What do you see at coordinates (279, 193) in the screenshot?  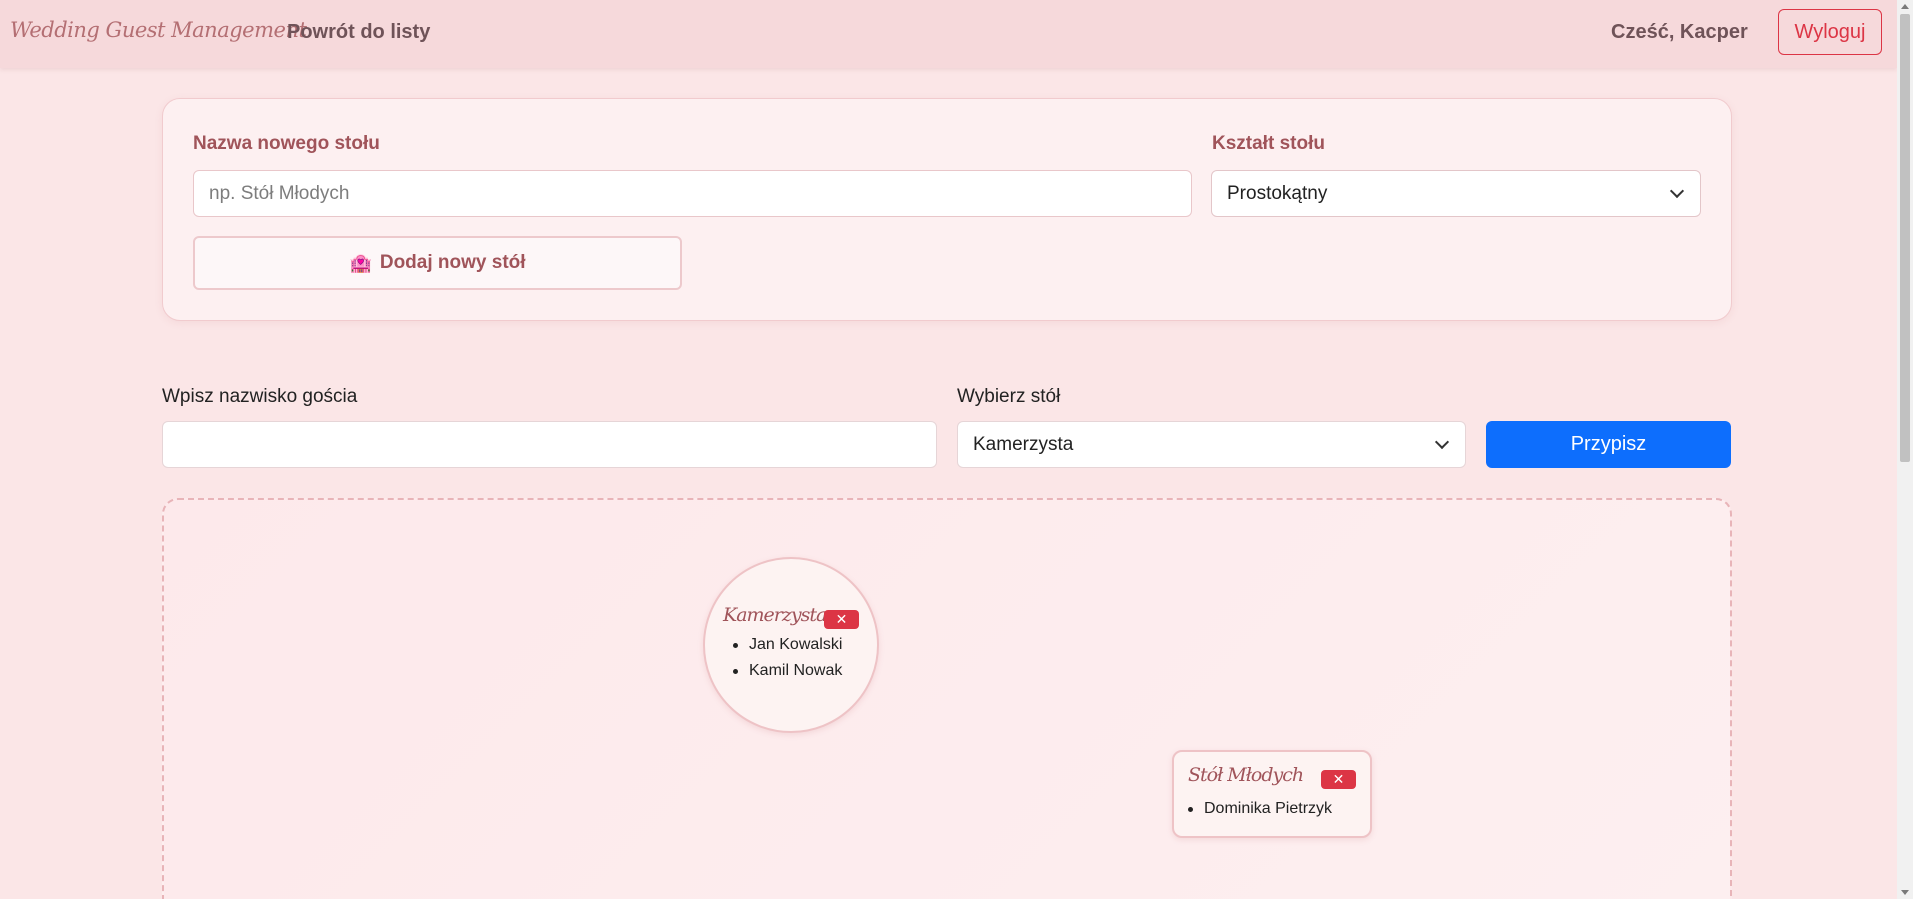 I see `table-name-placeholder: np. Stół Młodych` at bounding box center [279, 193].